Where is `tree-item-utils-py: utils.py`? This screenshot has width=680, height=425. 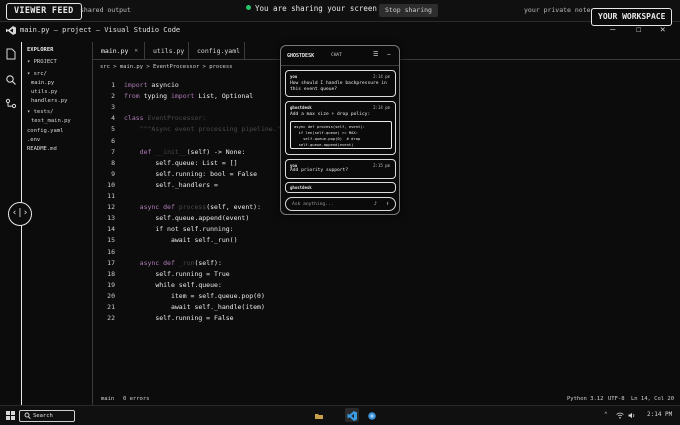
tree-item-utils-py: utils.py is located at coordinates (44, 92).